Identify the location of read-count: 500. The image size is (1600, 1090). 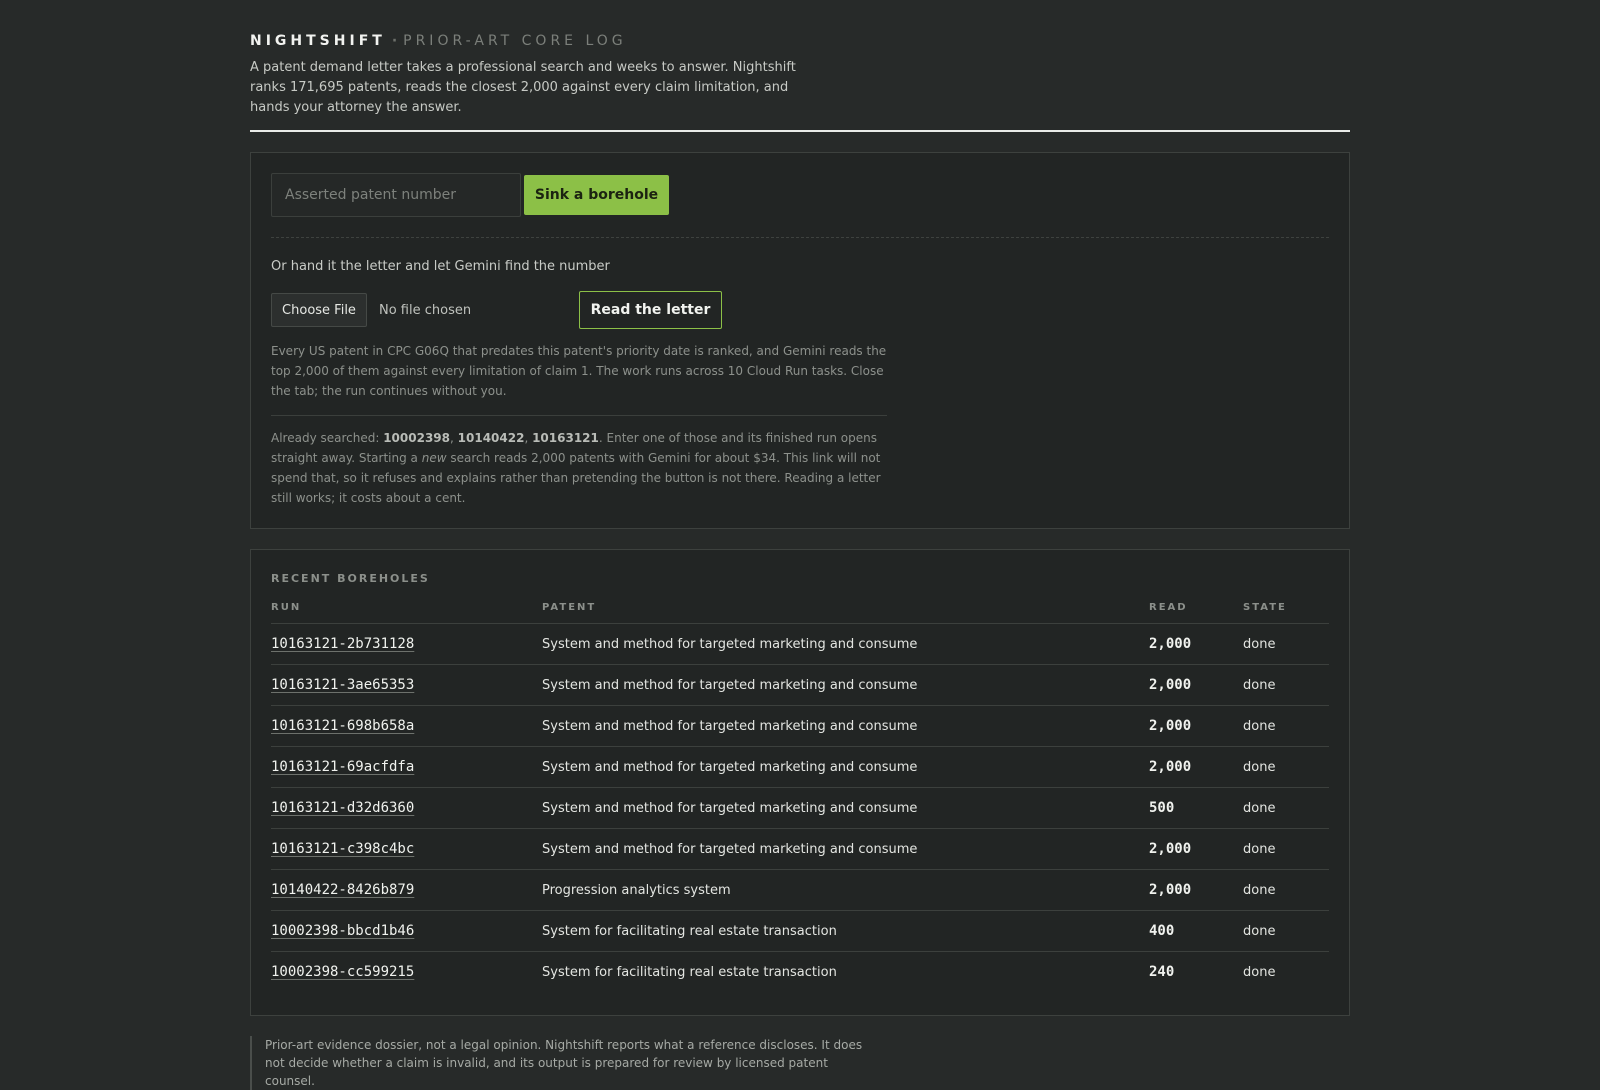
(1162, 808).